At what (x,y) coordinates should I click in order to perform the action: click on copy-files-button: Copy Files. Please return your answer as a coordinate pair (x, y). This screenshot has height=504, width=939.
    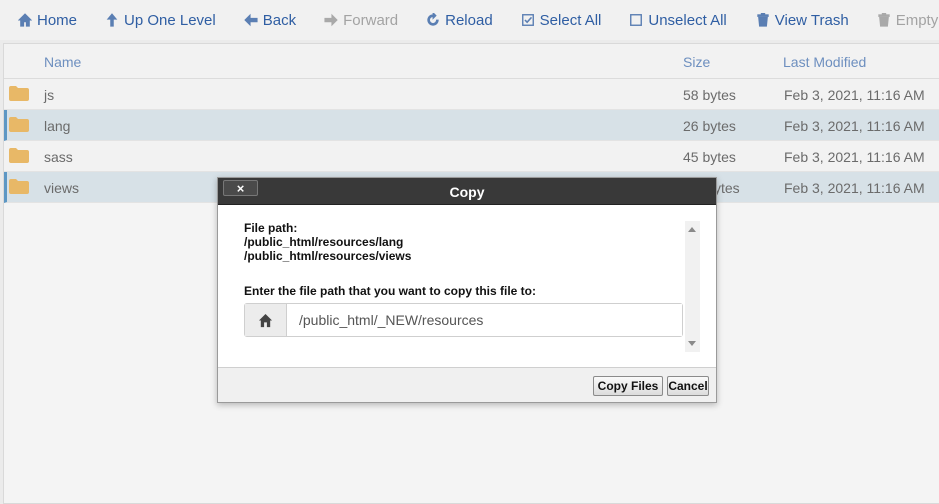
    Looking at the image, I should click on (628, 386).